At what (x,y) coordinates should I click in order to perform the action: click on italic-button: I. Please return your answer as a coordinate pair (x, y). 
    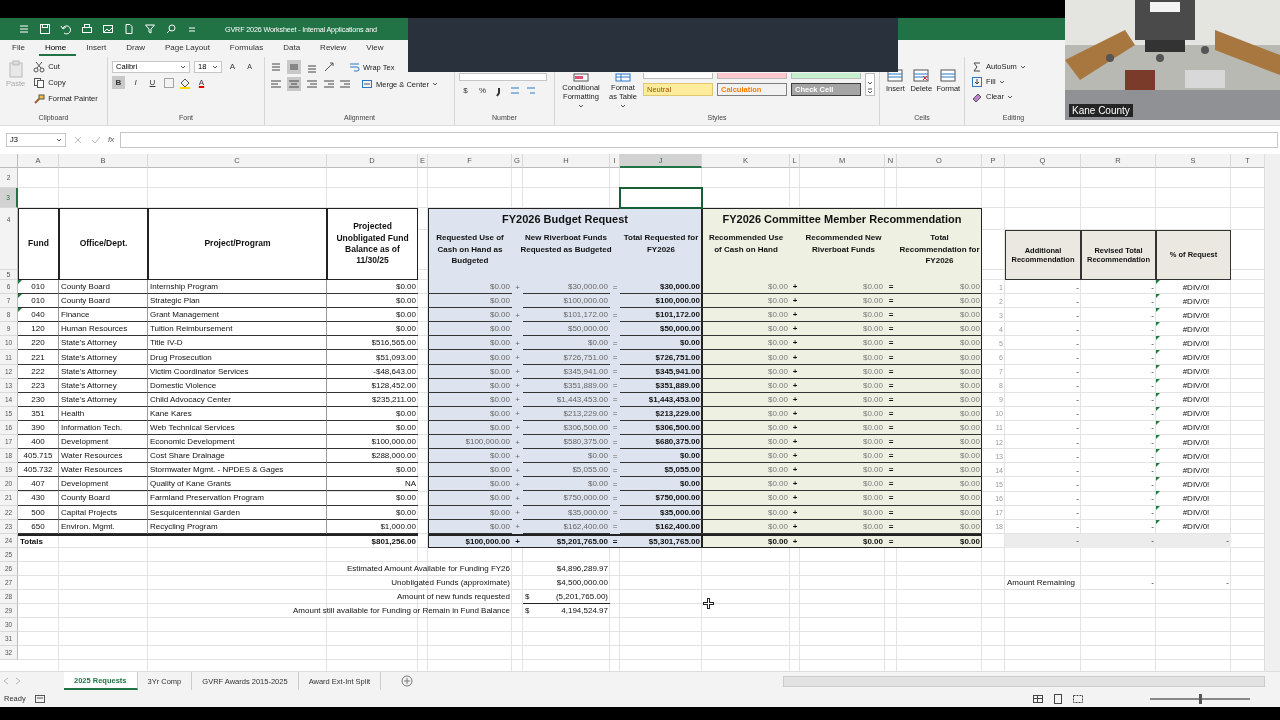
    Looking at the image, I should click on (135, 82).